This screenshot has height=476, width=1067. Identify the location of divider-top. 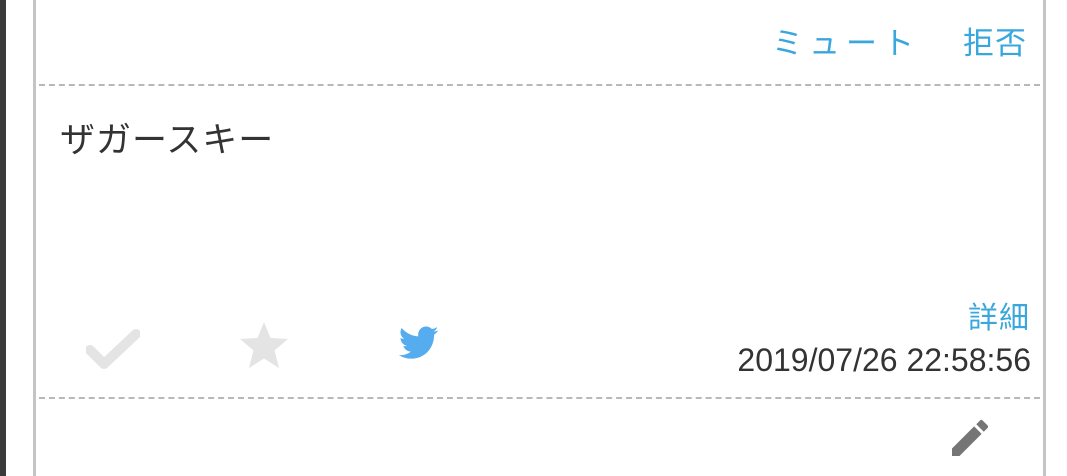
(539, 85).